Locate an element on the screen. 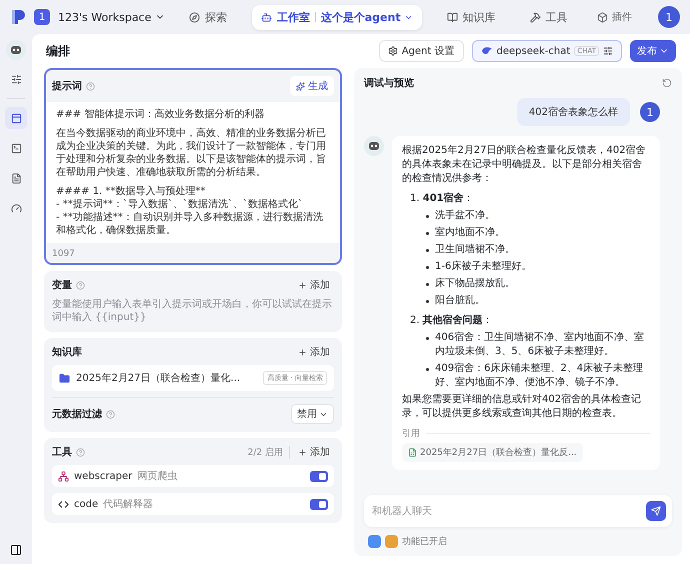  prompt-text: 在当今数据驱动的商业环境中，高效、精准的业务数据分析已成为企业决策的关键。为此，我们设计了一款智能体，专门用于处理和分析复杂的业务数据。以下是该智能体的提示词，旨在帮助用户快速、准确地获取所需的分析结果。 is located at coordinates (191, 153).